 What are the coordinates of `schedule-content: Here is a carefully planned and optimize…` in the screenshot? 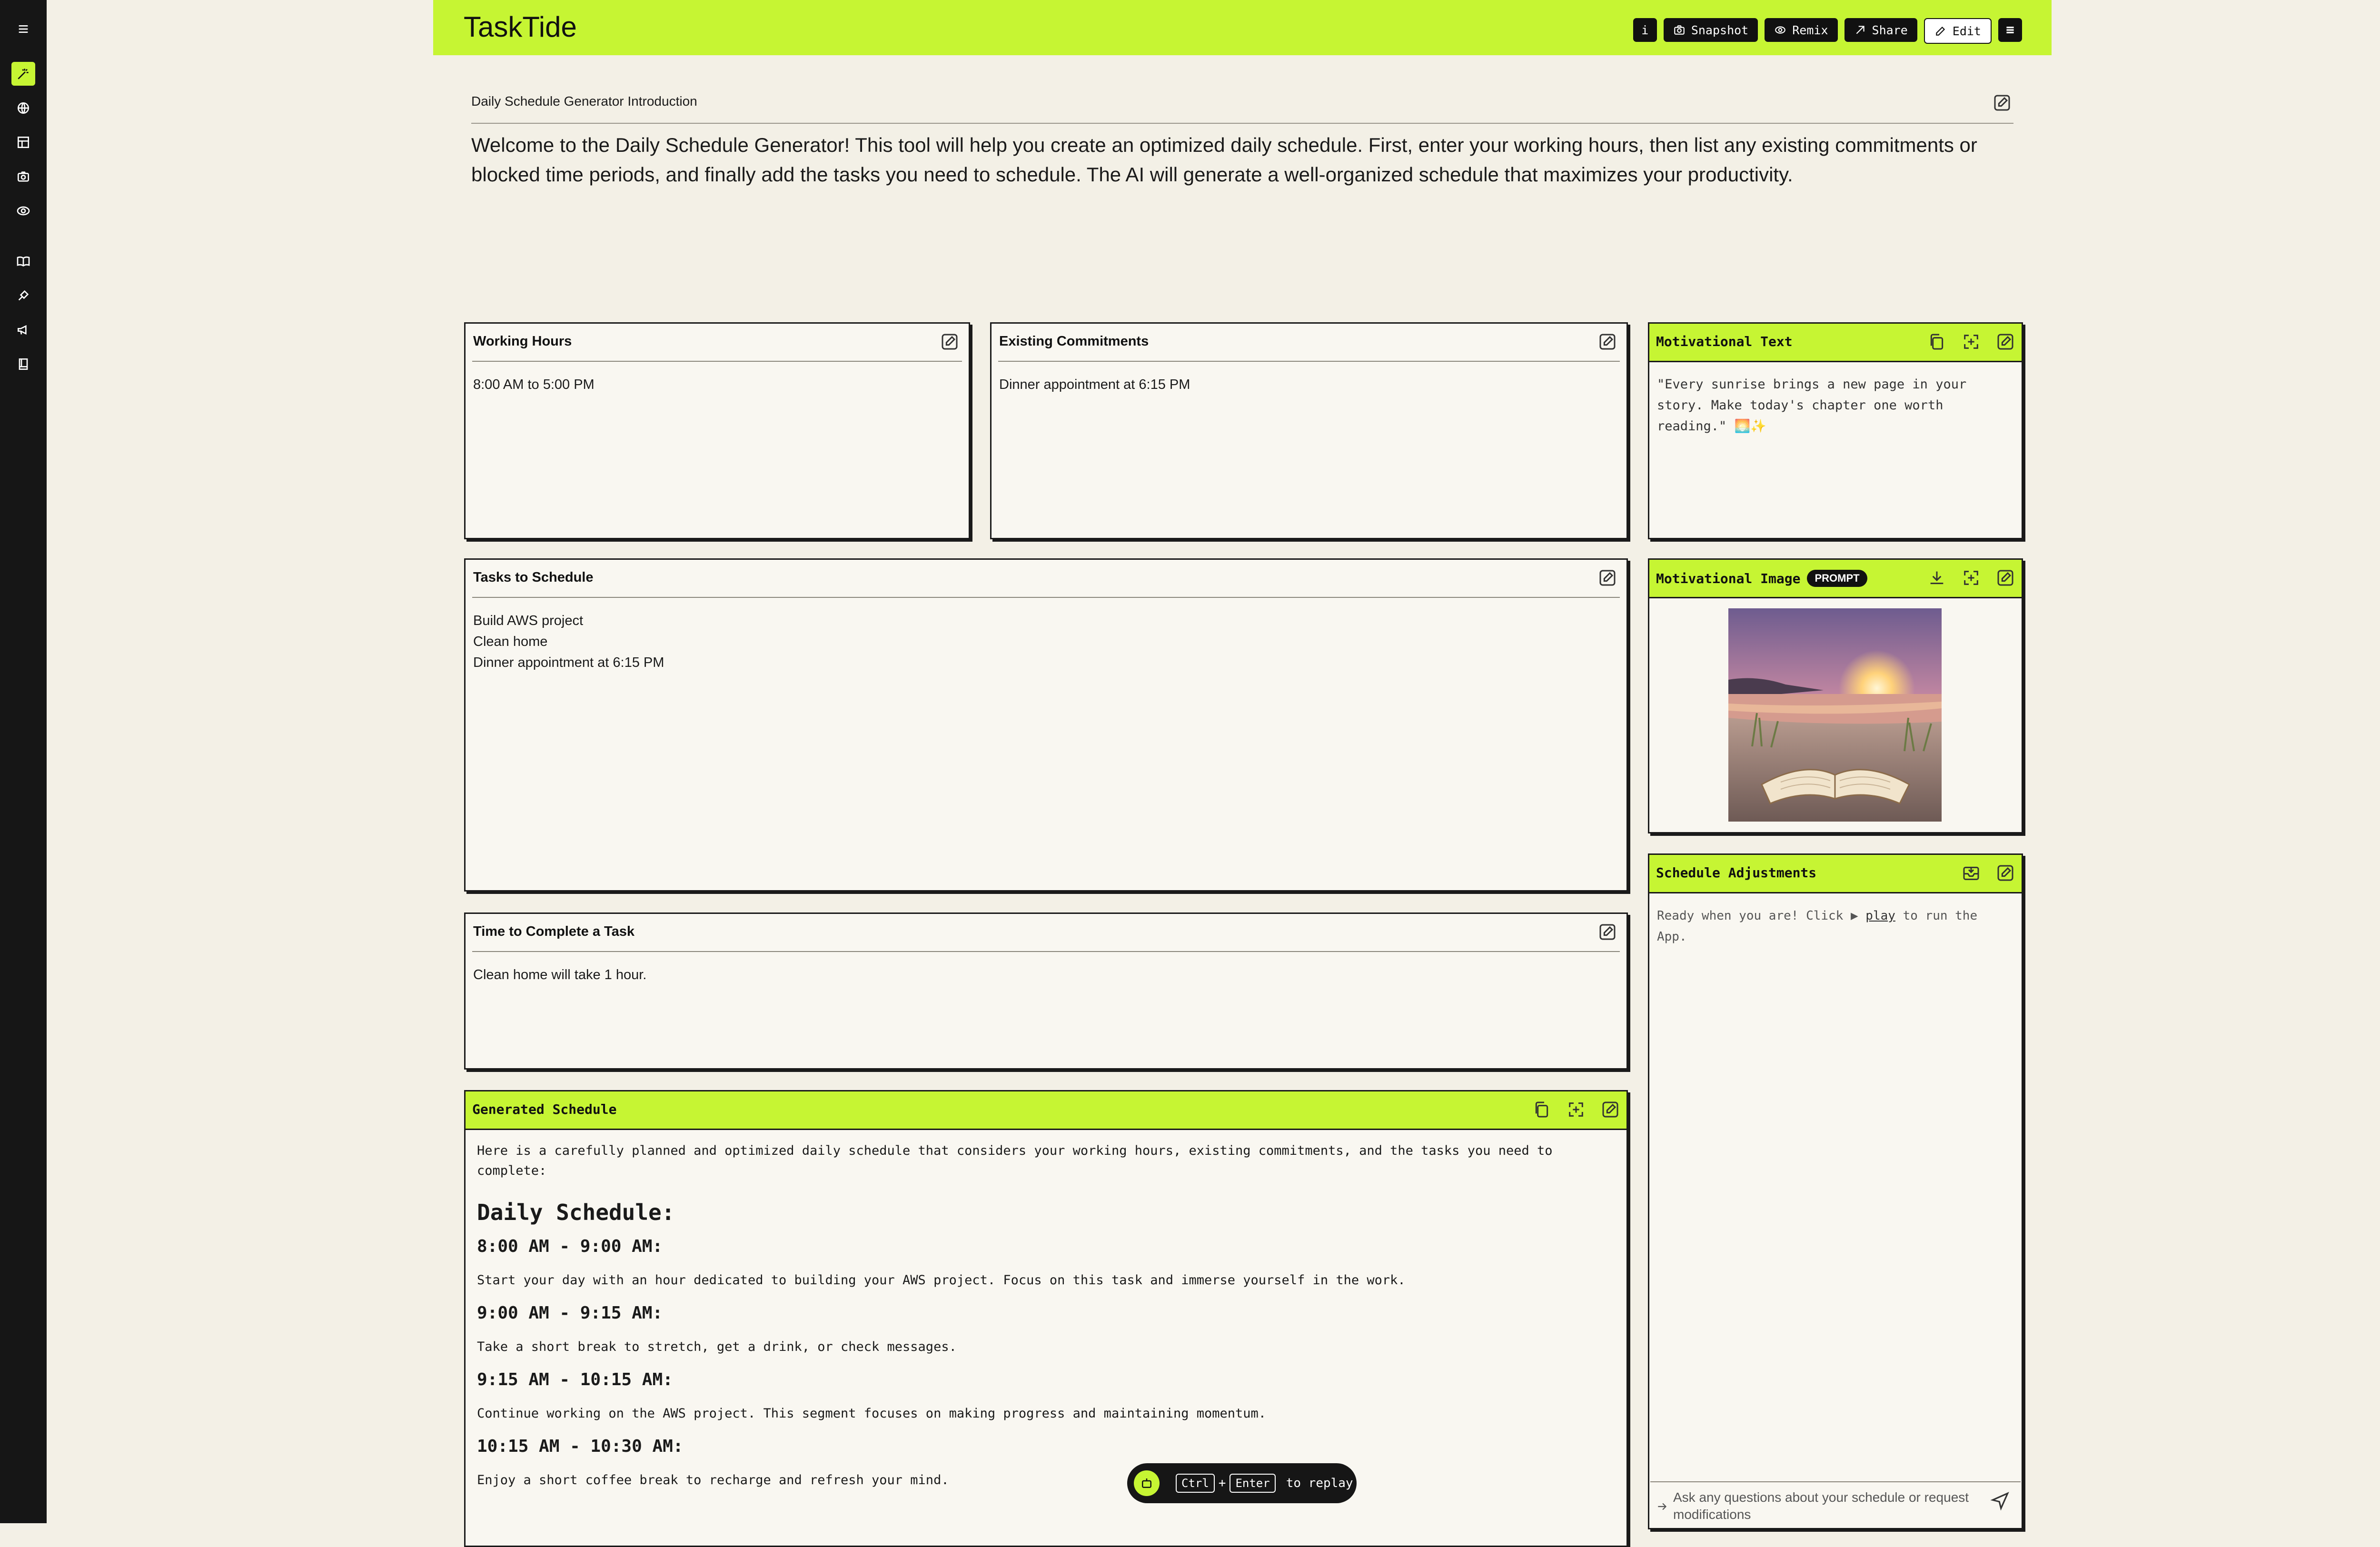 It's located at (1037, 1322).